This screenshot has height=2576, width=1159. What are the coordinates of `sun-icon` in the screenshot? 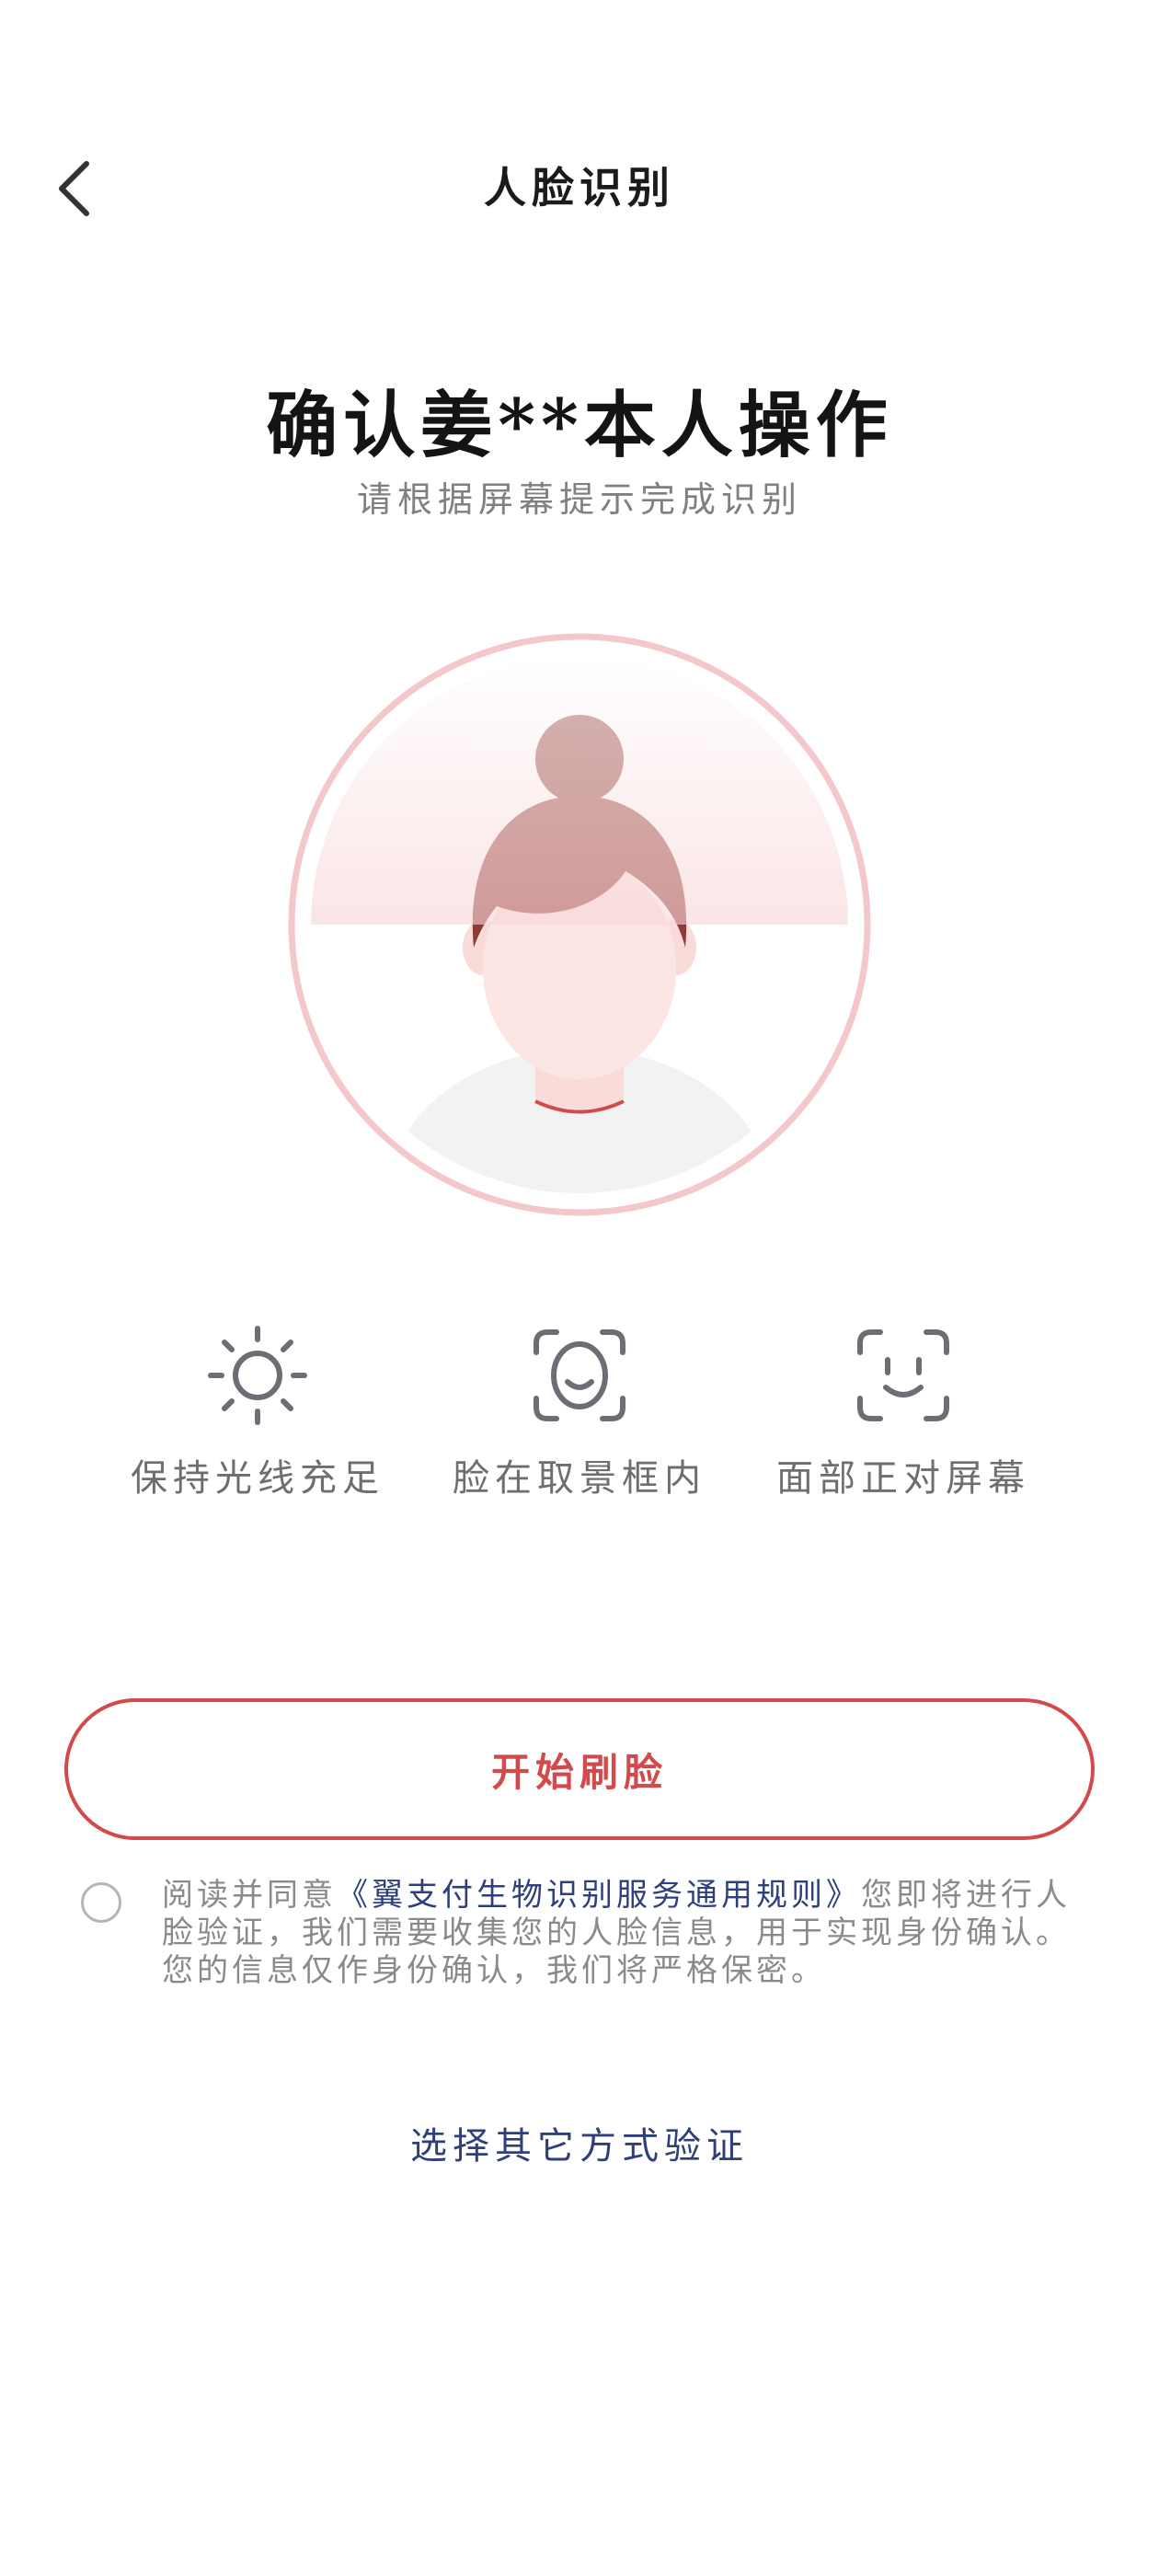 It's located at (257, 1375).